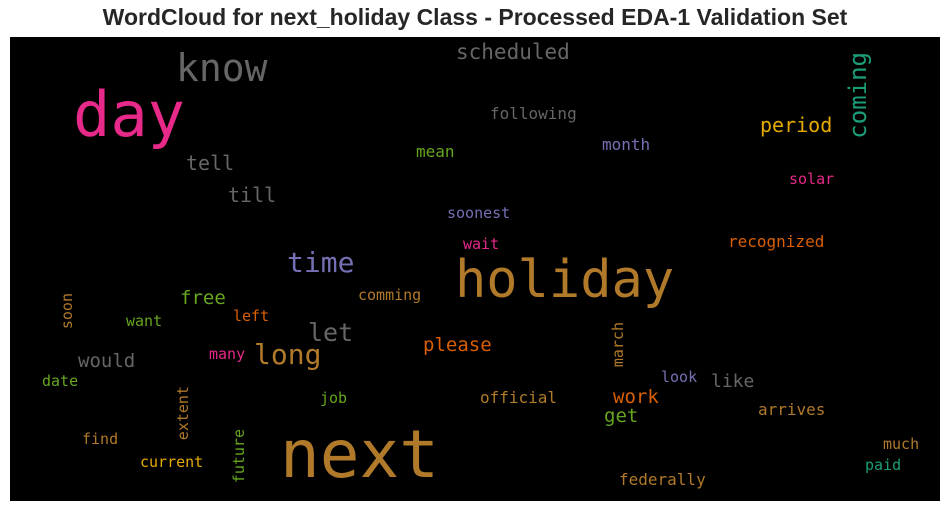 The image size is (950, 511). What do you see at coordinates (107, 361) in the screenshot?
I see `word-would: would` at bounding box center [107, 361].